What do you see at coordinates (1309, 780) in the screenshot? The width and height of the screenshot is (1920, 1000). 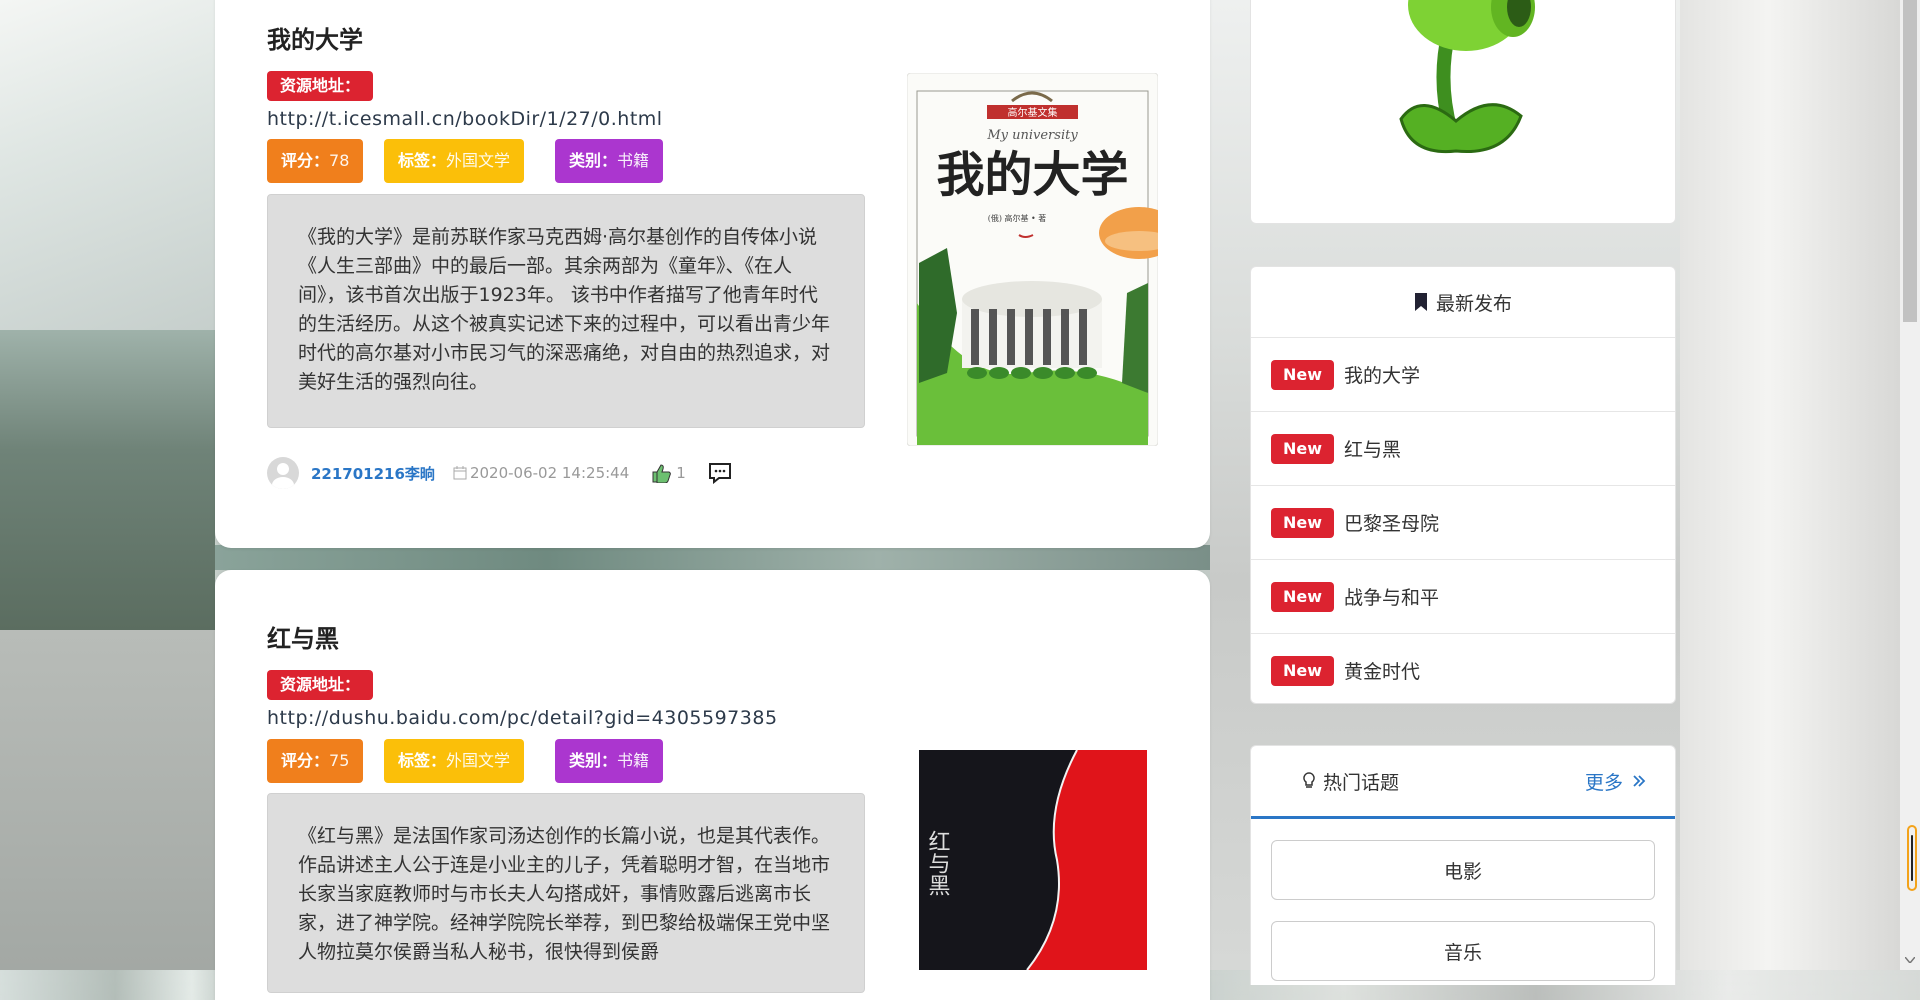 I see `lightbulb-icon` at bounding box center [1309, 780].